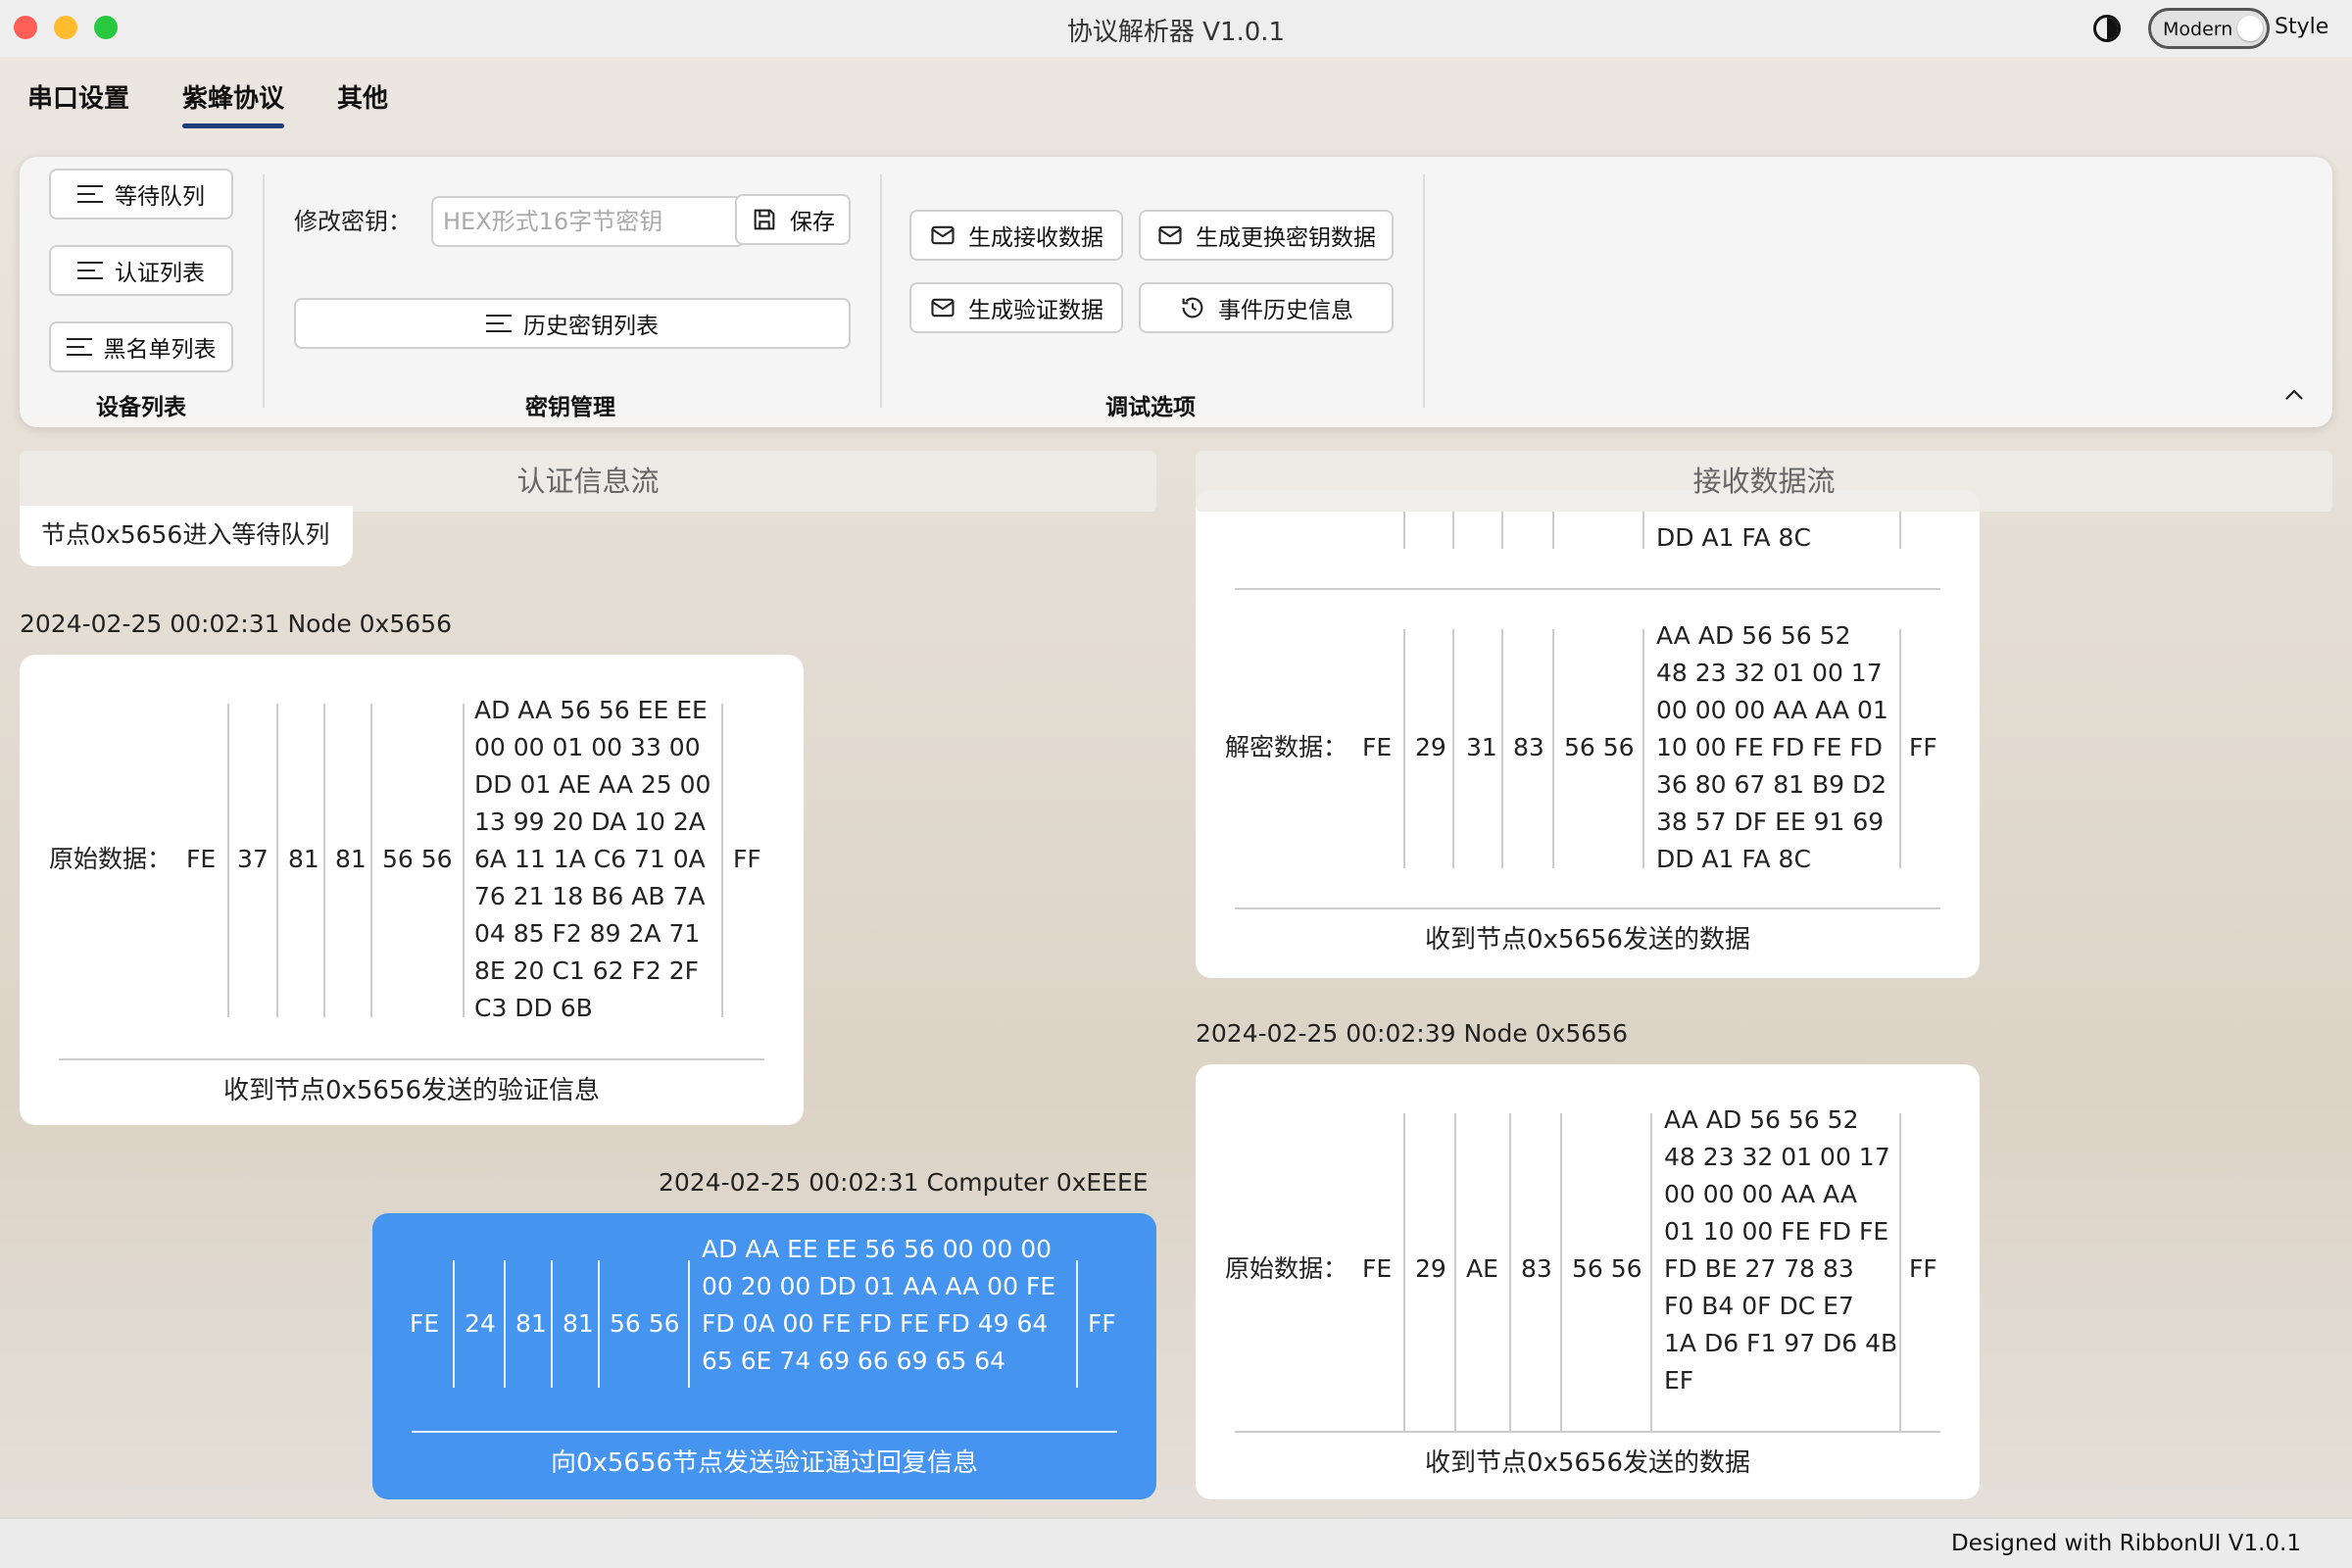 This screenshot has height=1568, width=2352. Describe the element at coordinates (353, 221) in the screenshot. I see `modify-key-label: 修改密钥：` at that location.